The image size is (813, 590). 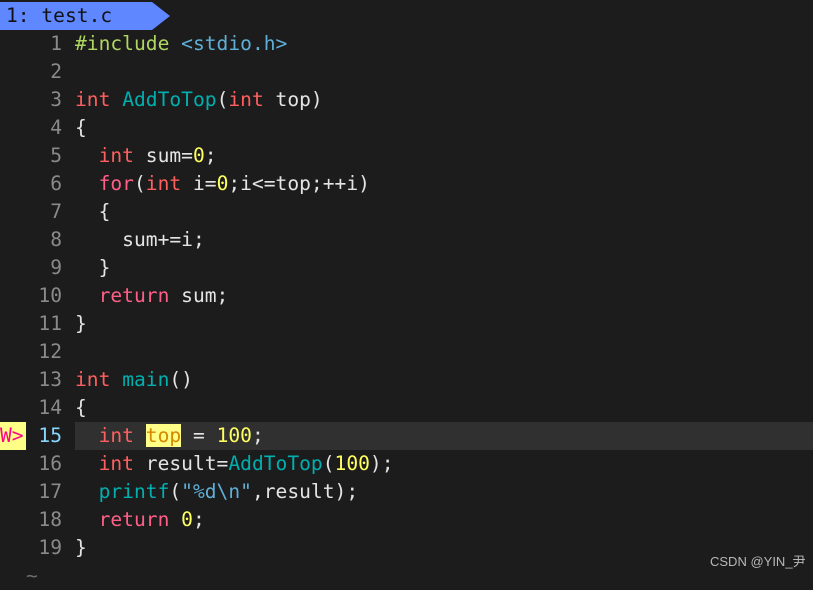 What do you see at coordinates (406, 15) in the screenshot?
I see `tab-bar: 1: test.c` at bounding box center [406, 15].